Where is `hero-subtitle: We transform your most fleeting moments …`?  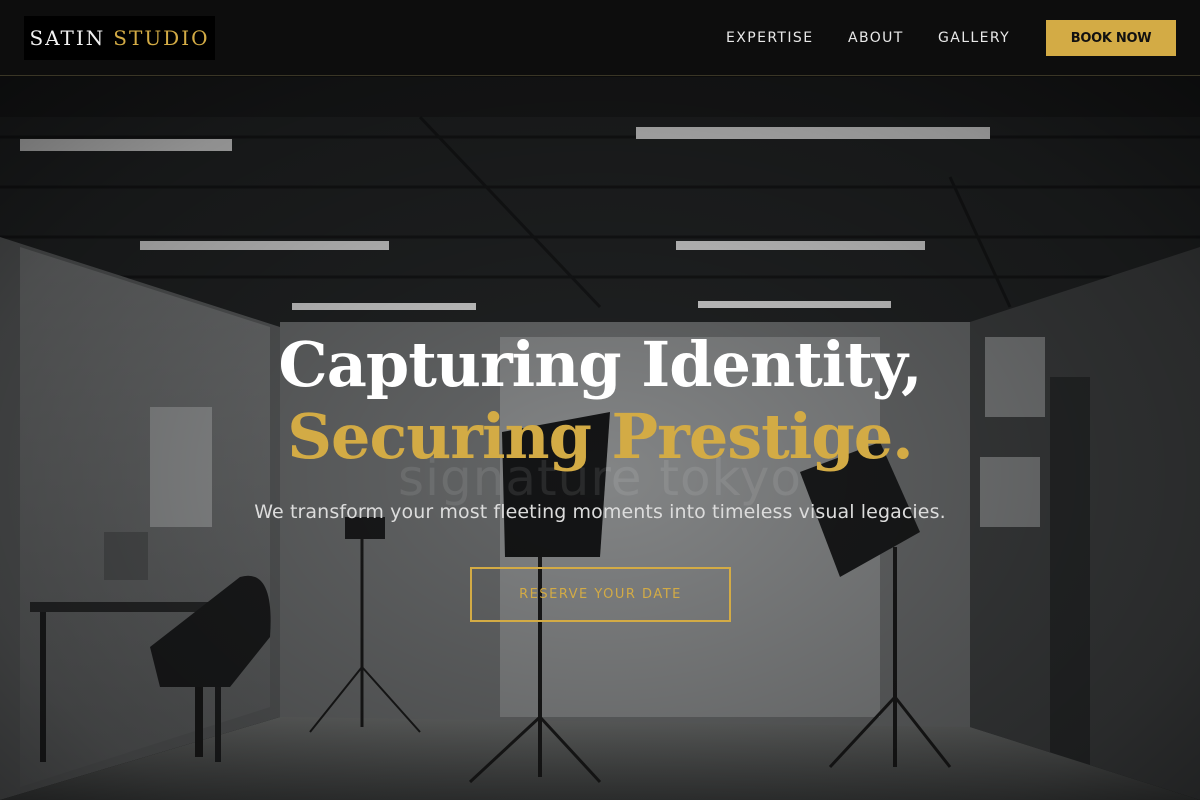
hero-subtitle: We transform your most fleeting moments … is located at coordinates (600, 512).